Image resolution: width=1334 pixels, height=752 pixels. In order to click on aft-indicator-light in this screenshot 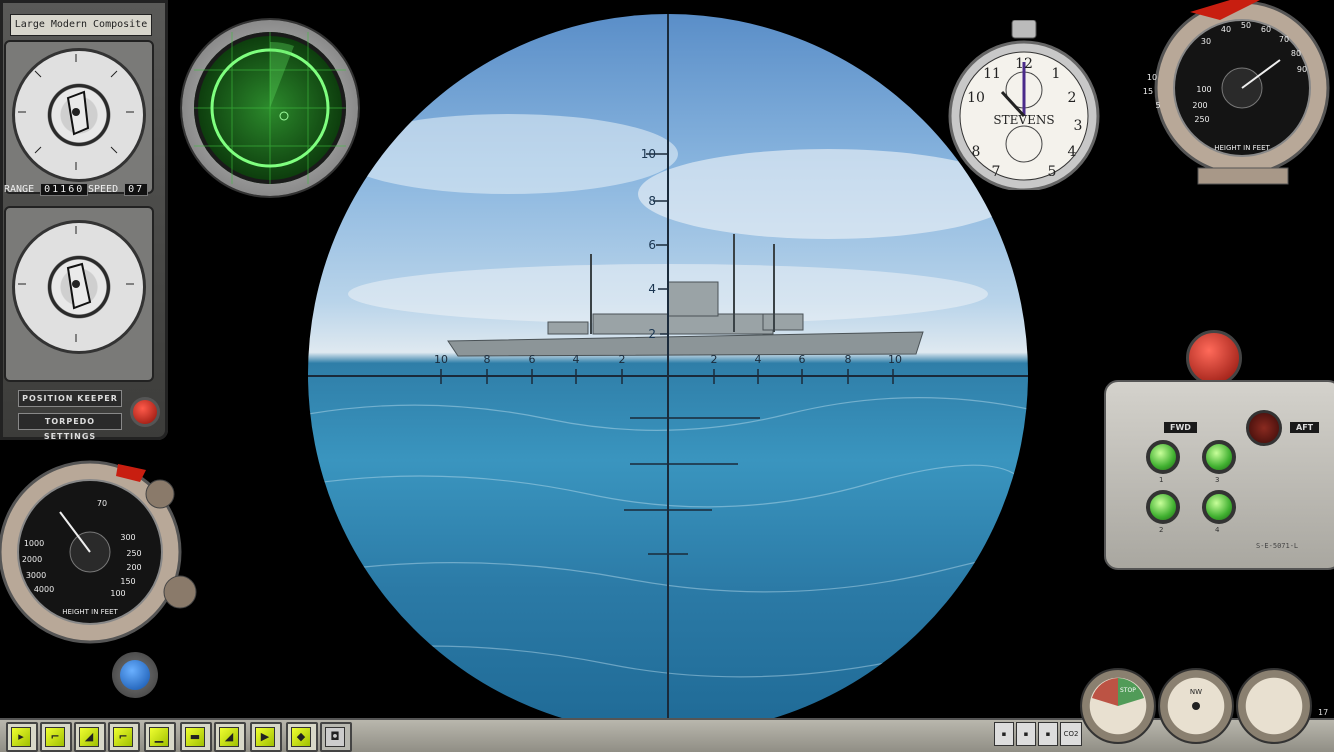, I will do `click(1264, 428)`.